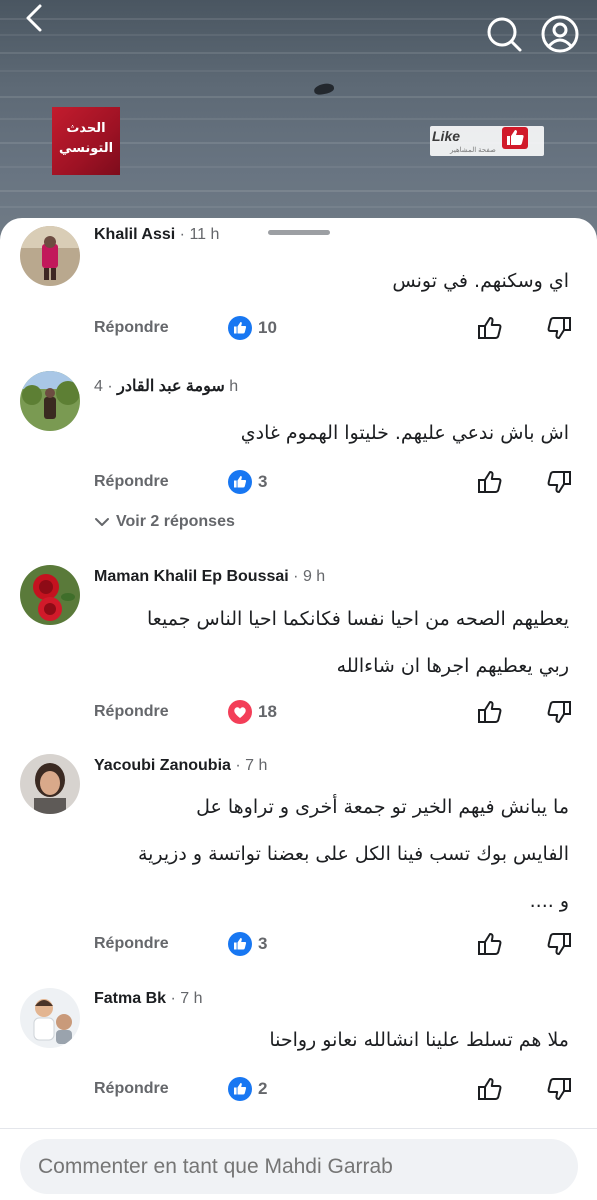  Describe the element at coordinates (171, 386) in the screenshot. I see `comment-author: سومة عبد القادر` at that location.